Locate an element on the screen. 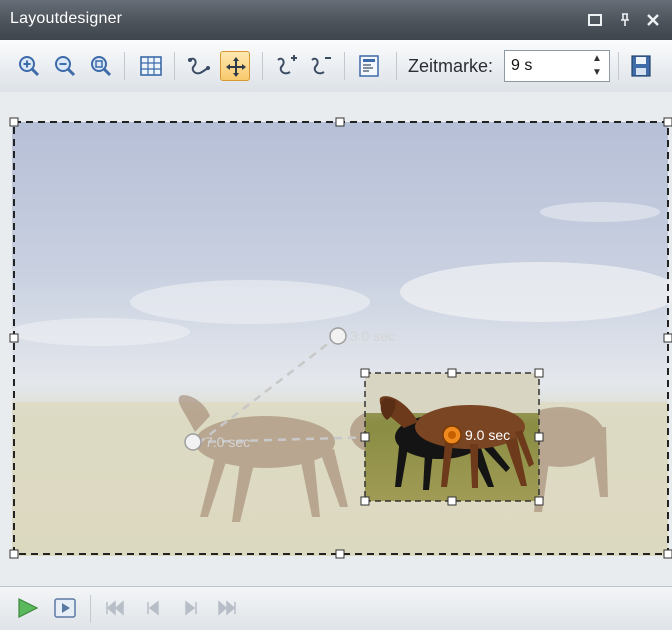  motion-path-icon is located at coordinates (199, 66).